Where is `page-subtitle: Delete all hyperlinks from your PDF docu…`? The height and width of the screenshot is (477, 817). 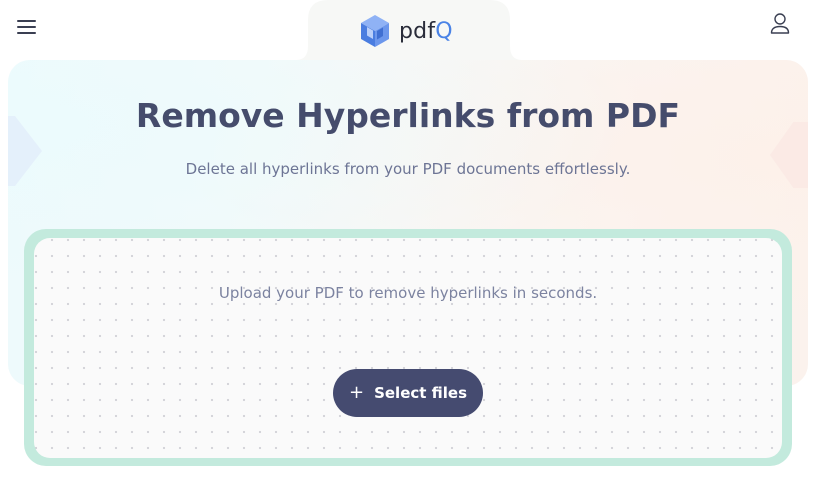 page-subtitle: Delete all hyperlinks from your PDF docu… is located at coordinates (408, 169).